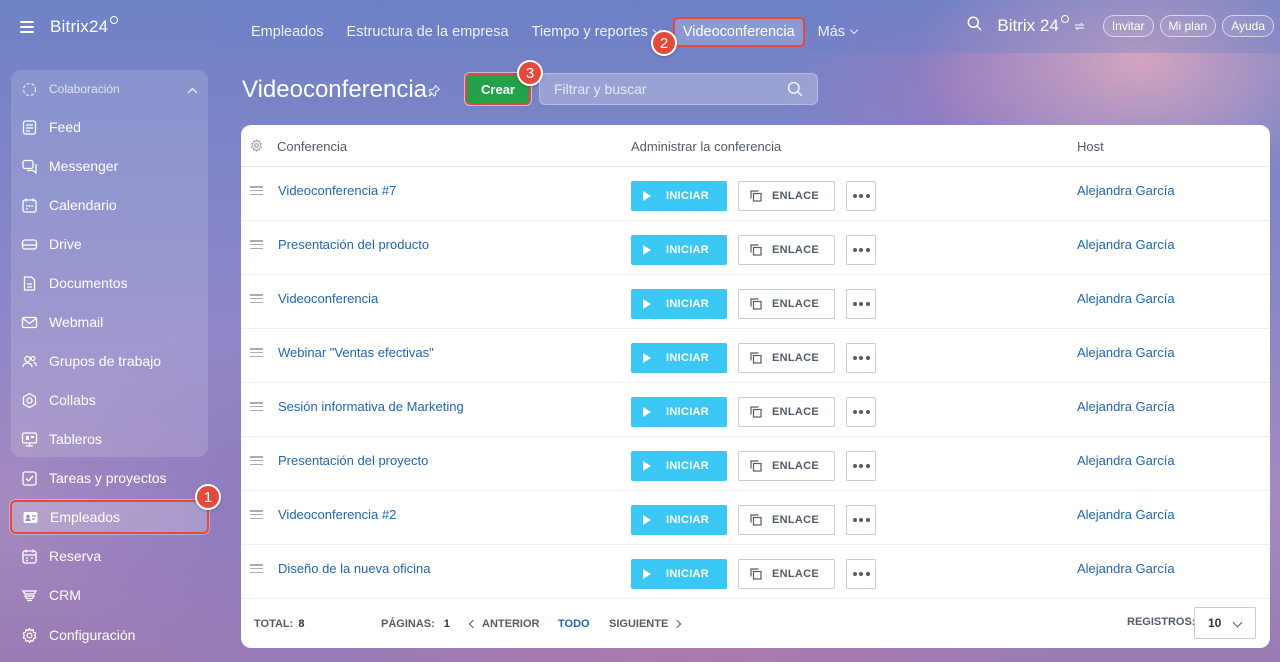 This screenshot has width=1280, height=662. Describe the element at coordinates (109, 635) in the screenshot. I see `sidebar-item-configuracion: Configuración` at that location.